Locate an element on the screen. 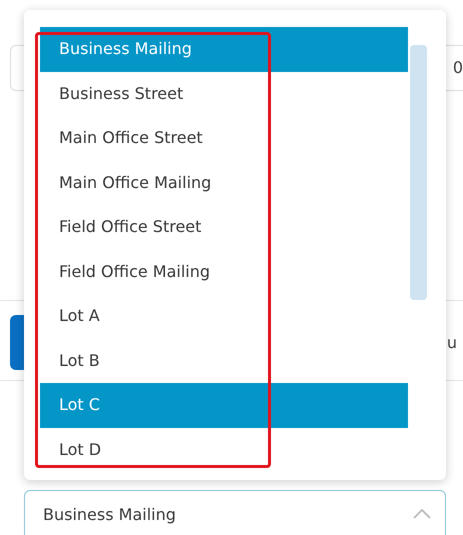 This screenshot has height=535, width=463. dropdown-option: Main Office Mailing is located at coordinates (224, 182).